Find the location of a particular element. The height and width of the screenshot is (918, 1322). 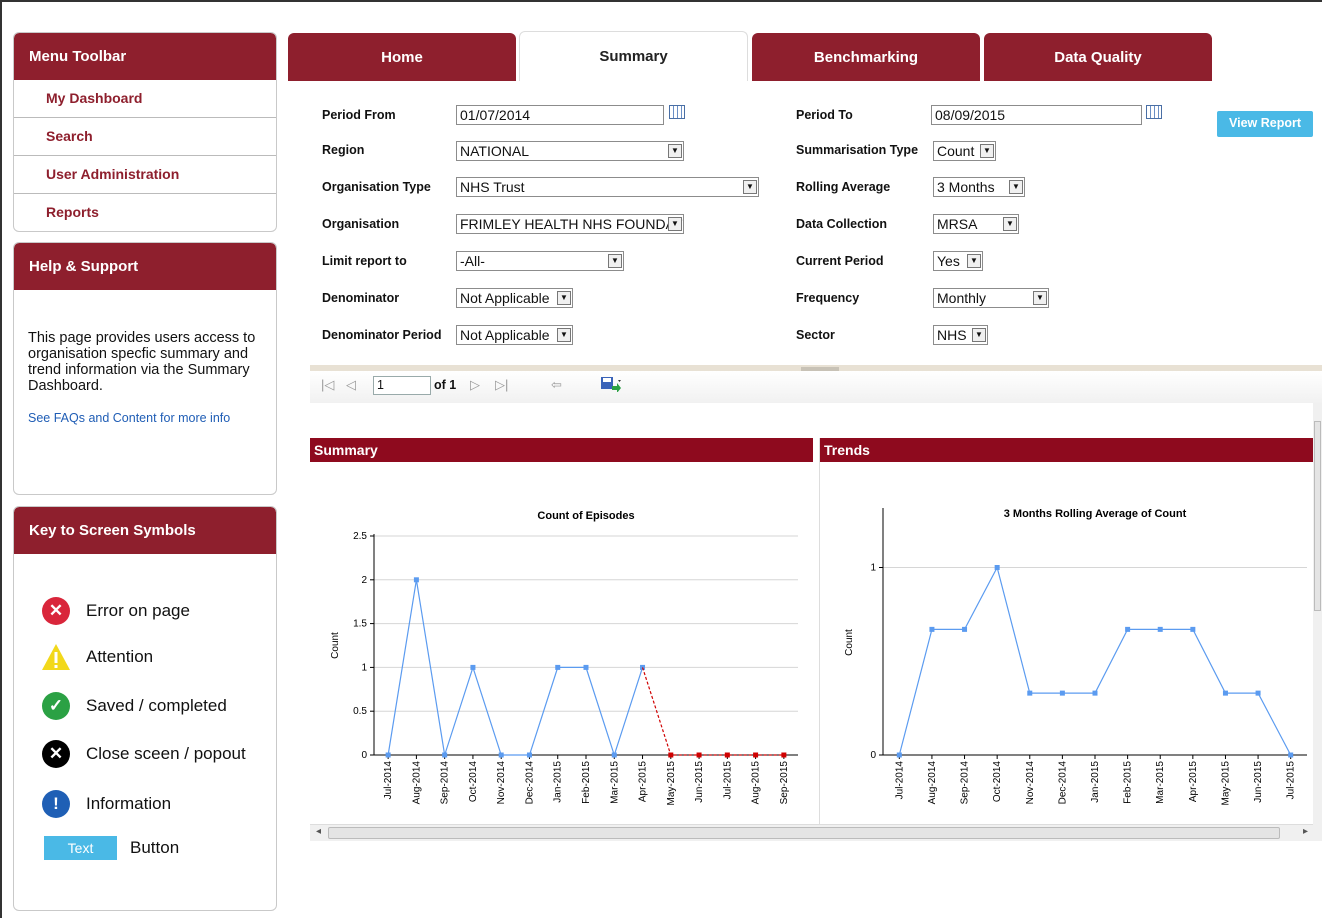

summarisation-type-select: Count ▼ is located at coordinates (964, 151).